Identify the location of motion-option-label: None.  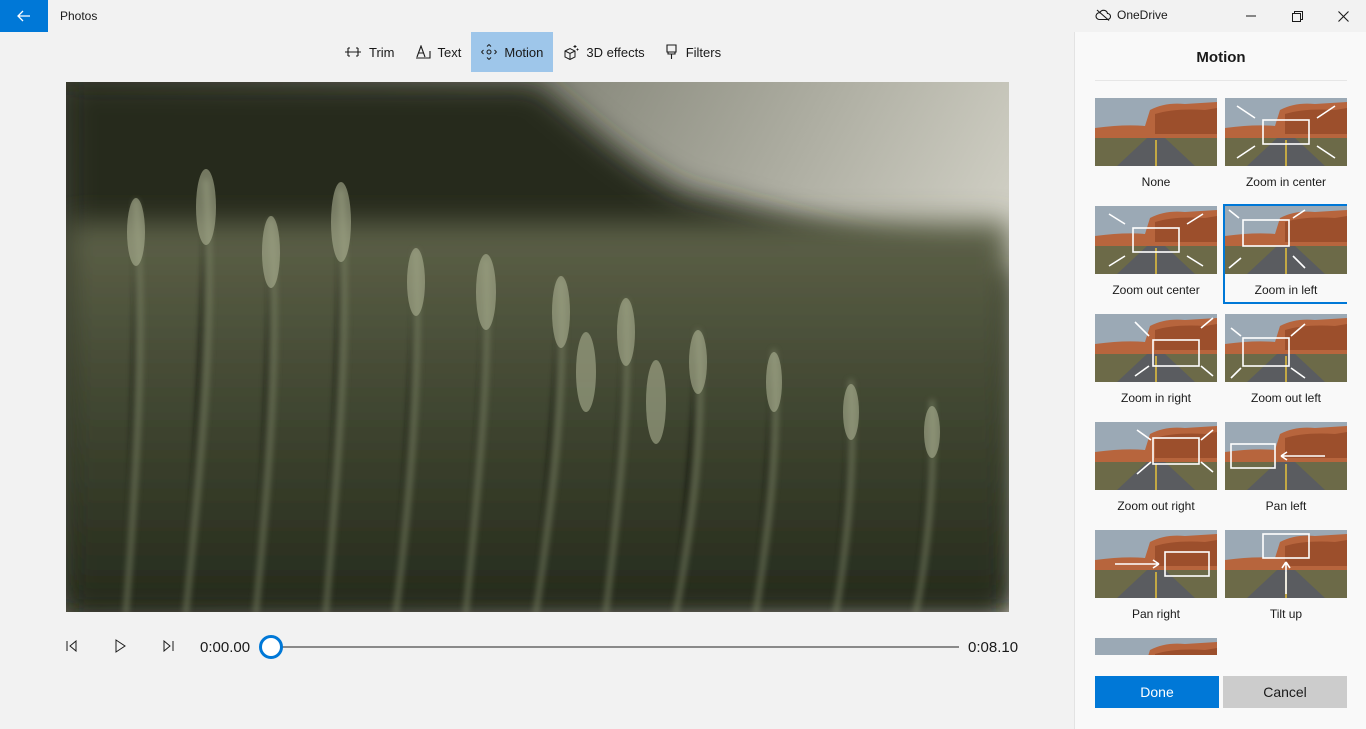
(1156, 182).